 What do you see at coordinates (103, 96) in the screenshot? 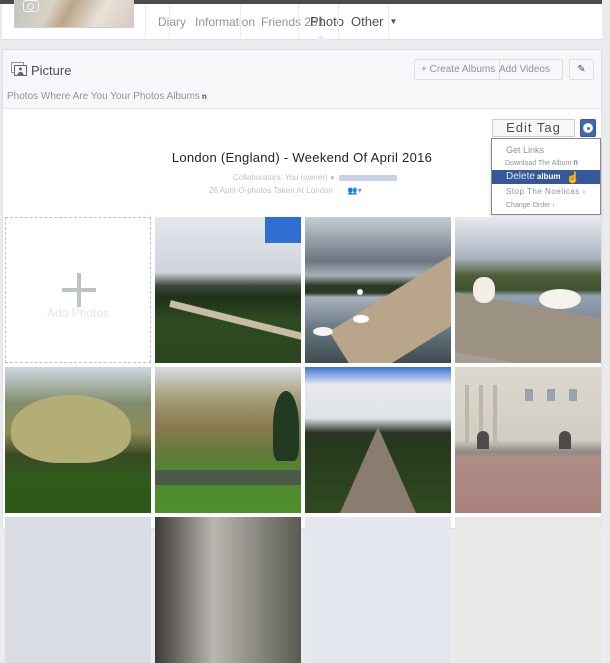
I see `subnav-links: Photos Where Are You Your Photos Albums` at bounding box center [103, 96].